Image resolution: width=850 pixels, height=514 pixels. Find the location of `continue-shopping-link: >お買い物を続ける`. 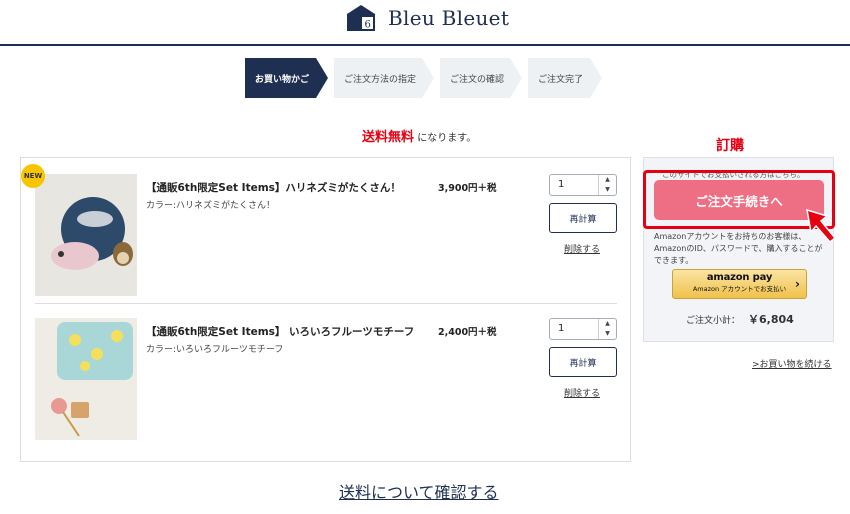

continue-shopping-link: >お買い物を続ける is located at coordinates (792, 363).